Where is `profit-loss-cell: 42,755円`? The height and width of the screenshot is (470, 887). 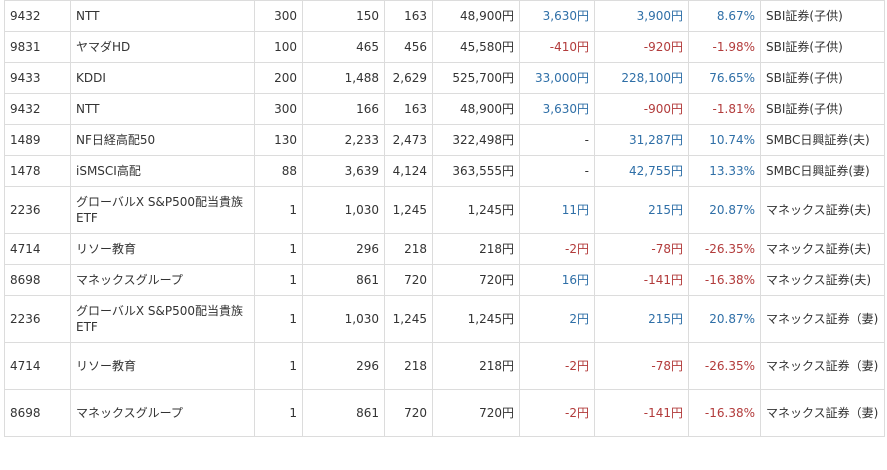
profit-loss-cell: 42,755円 is located at coordinates (641, 171).